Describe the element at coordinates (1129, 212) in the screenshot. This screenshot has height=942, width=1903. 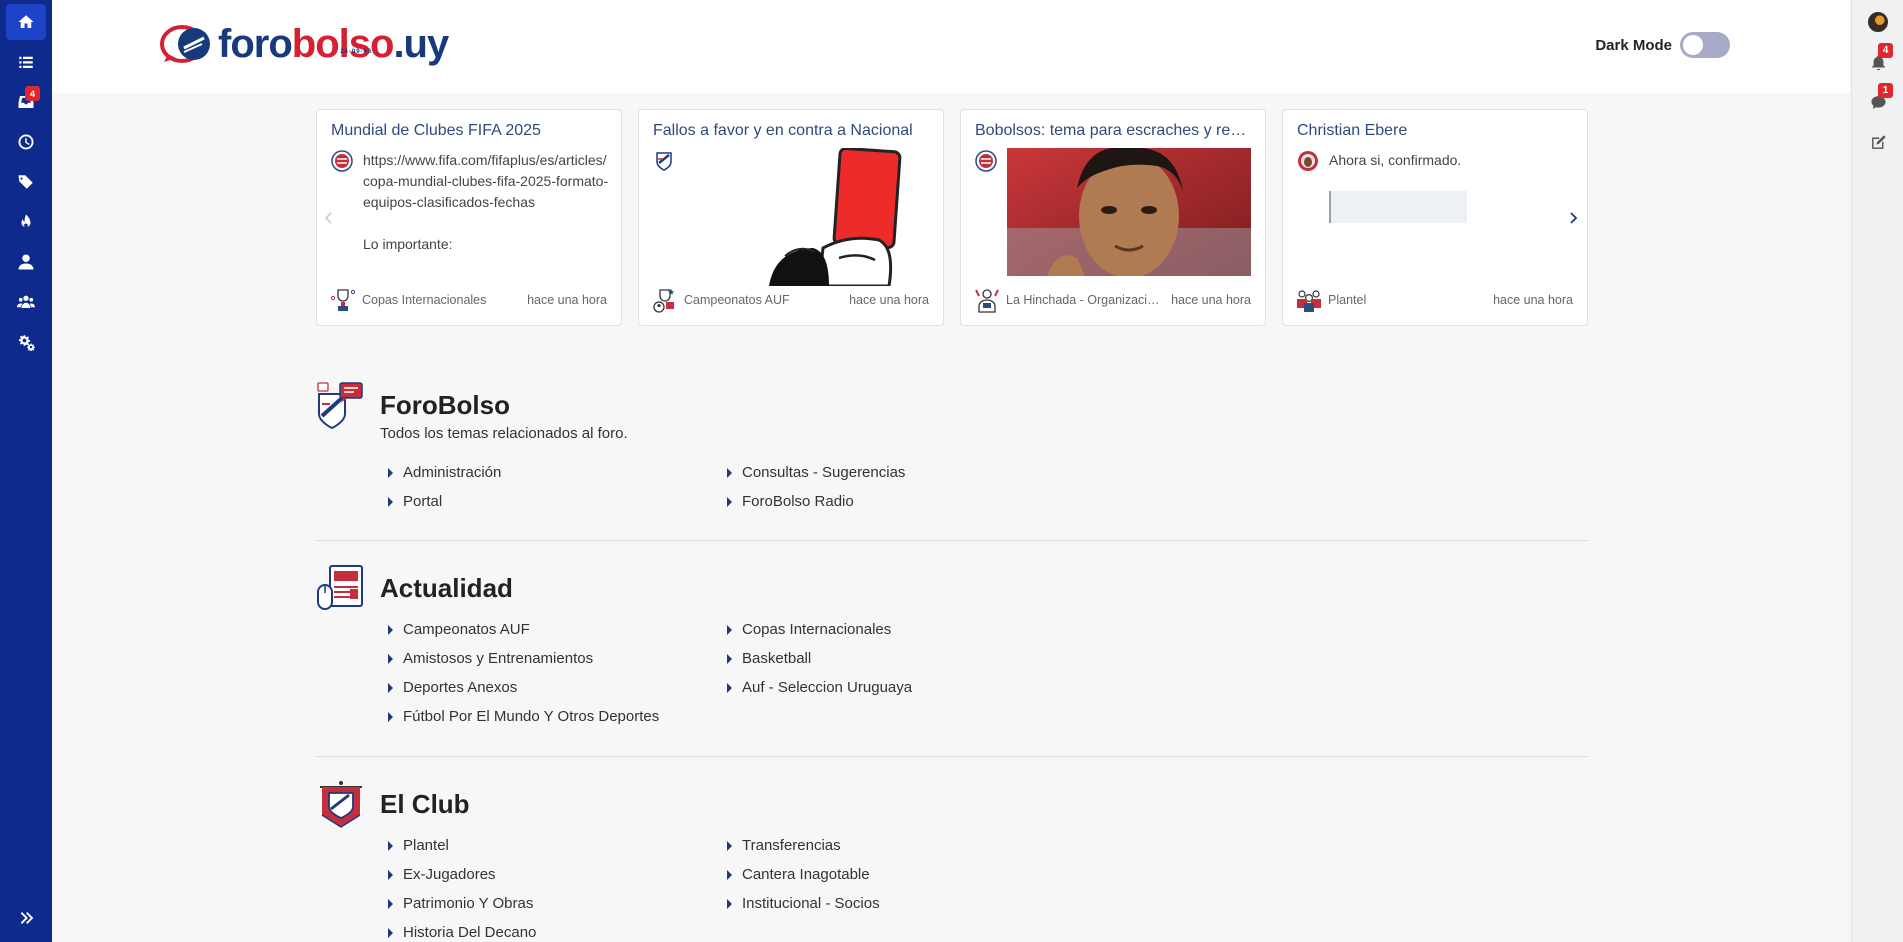
I see `player-photo` at that location.